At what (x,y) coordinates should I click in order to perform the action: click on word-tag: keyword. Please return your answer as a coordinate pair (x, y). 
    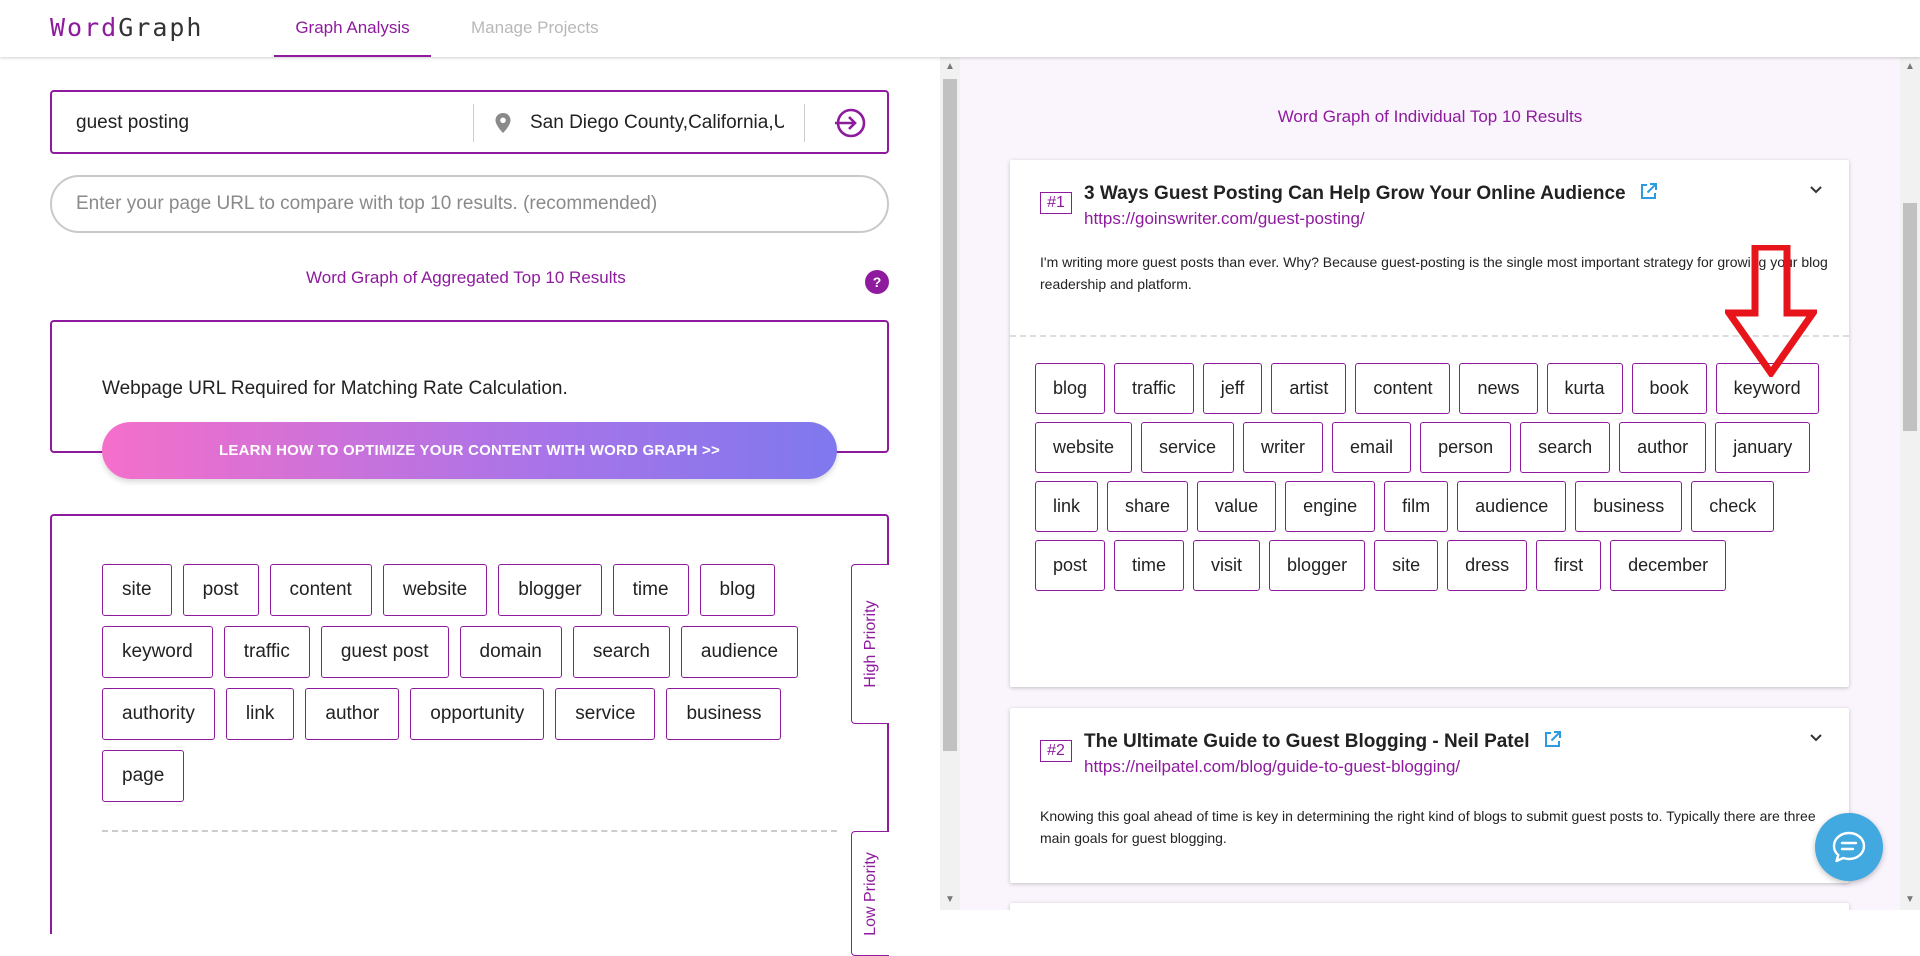
    Looking at the image, I should click on (157, 652).